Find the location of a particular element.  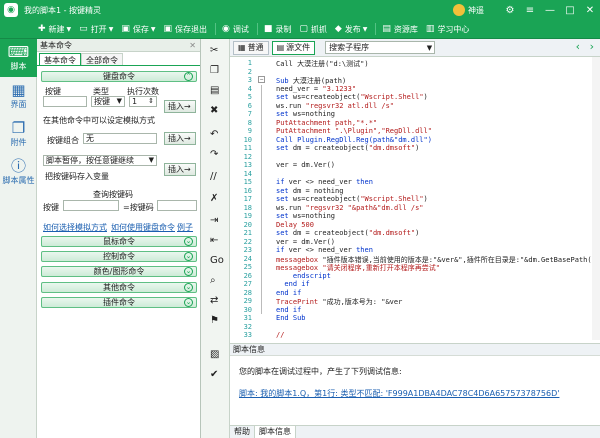

tab-help: 帮助 is located at coordinates (242, 432).